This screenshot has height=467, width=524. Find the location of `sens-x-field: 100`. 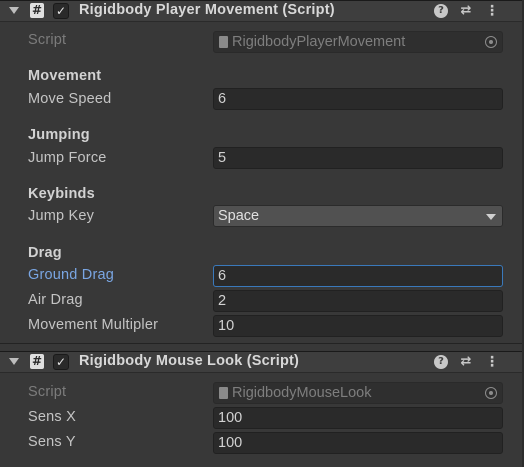

sens-x-field: 100 is located at coordinates (358, 418).